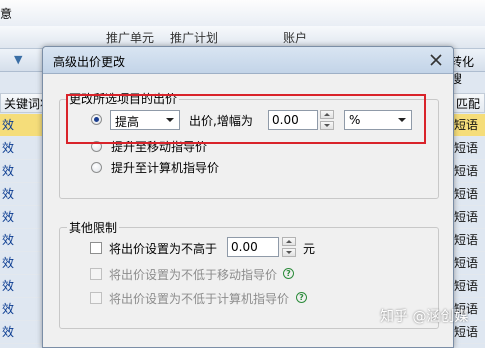  What do you see at coordinates (96, 167) in the screenshot?
I see `radio-computer-guide-price` at bounding box center [96, 167].